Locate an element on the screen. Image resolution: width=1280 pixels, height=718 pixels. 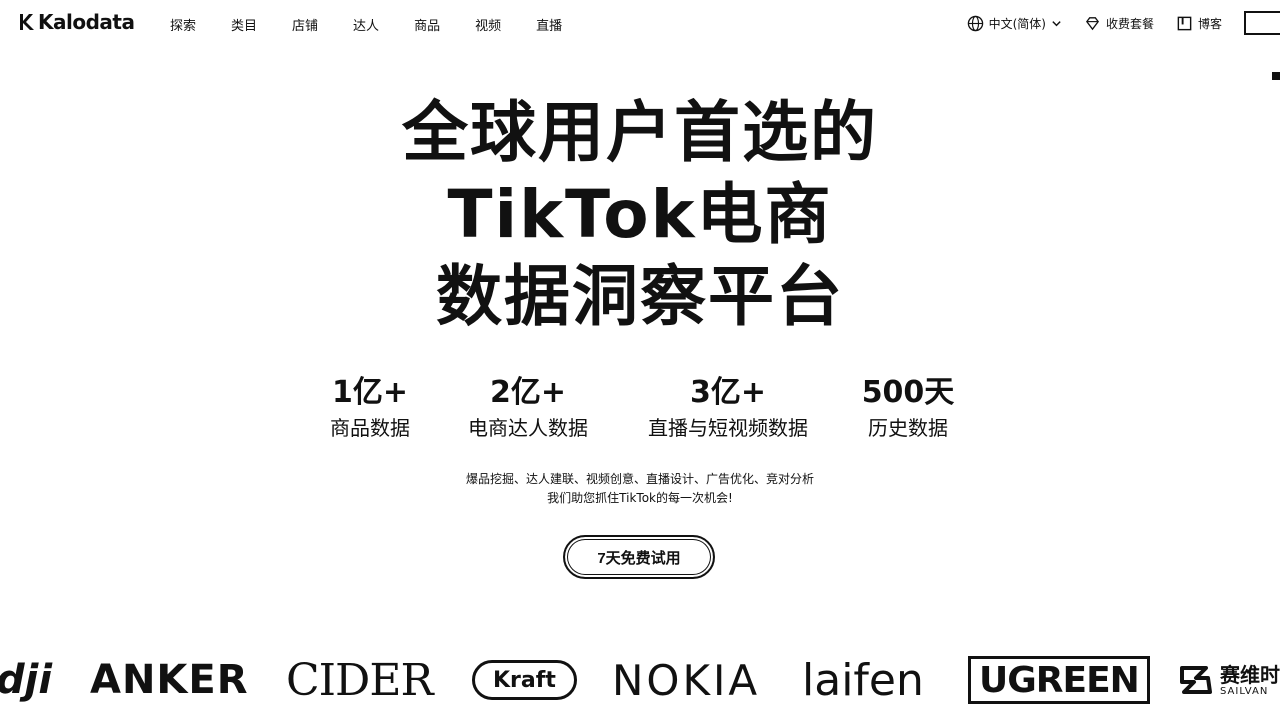
nav-link-explore: 探索 is located at coordinates (183, 24).